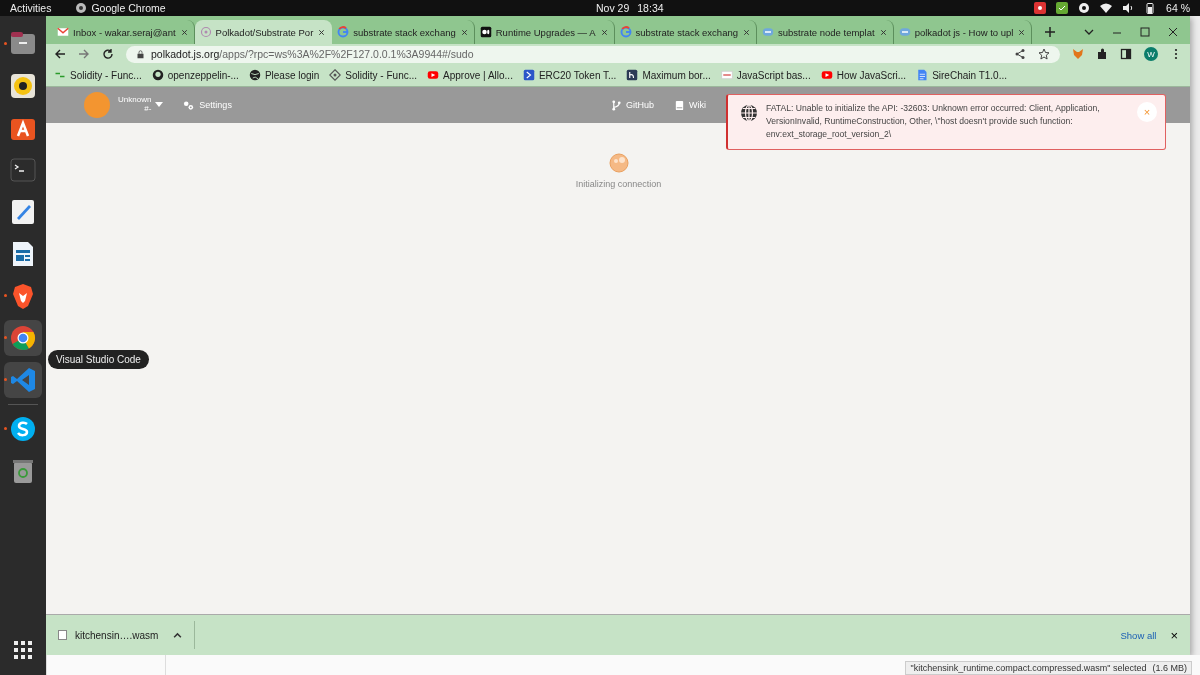 The height and width of the screenshot is (675, 1200). I want to click on back-icon, so click(60, 54).